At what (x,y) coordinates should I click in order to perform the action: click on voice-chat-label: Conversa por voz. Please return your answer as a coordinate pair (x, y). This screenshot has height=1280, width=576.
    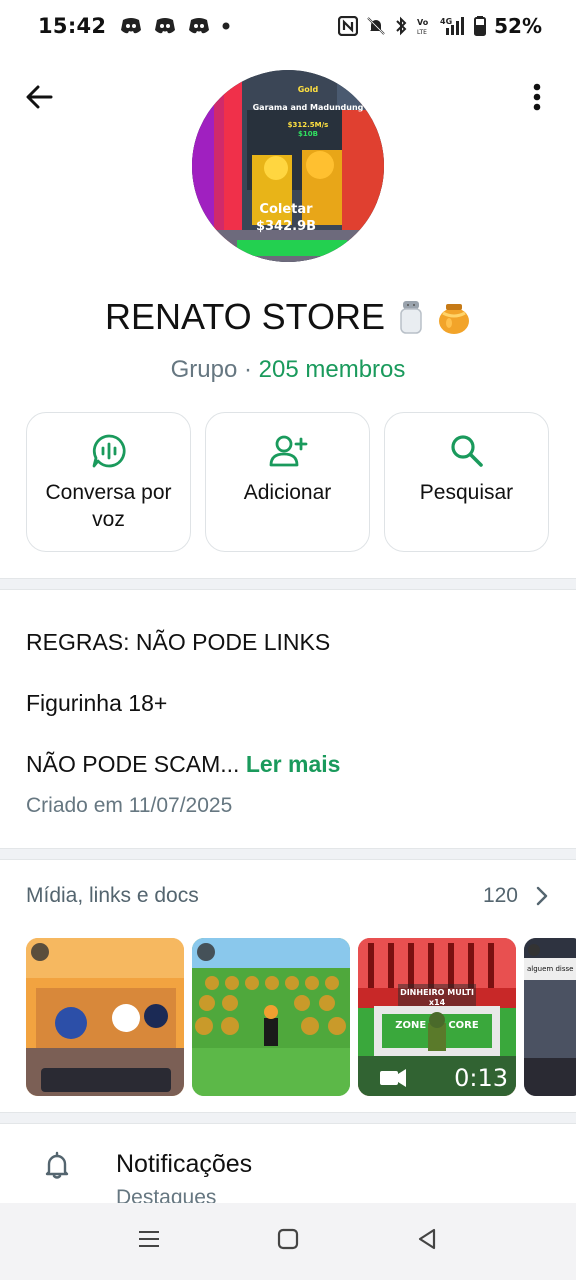
    Looking at the image, I should click on (108, 506).